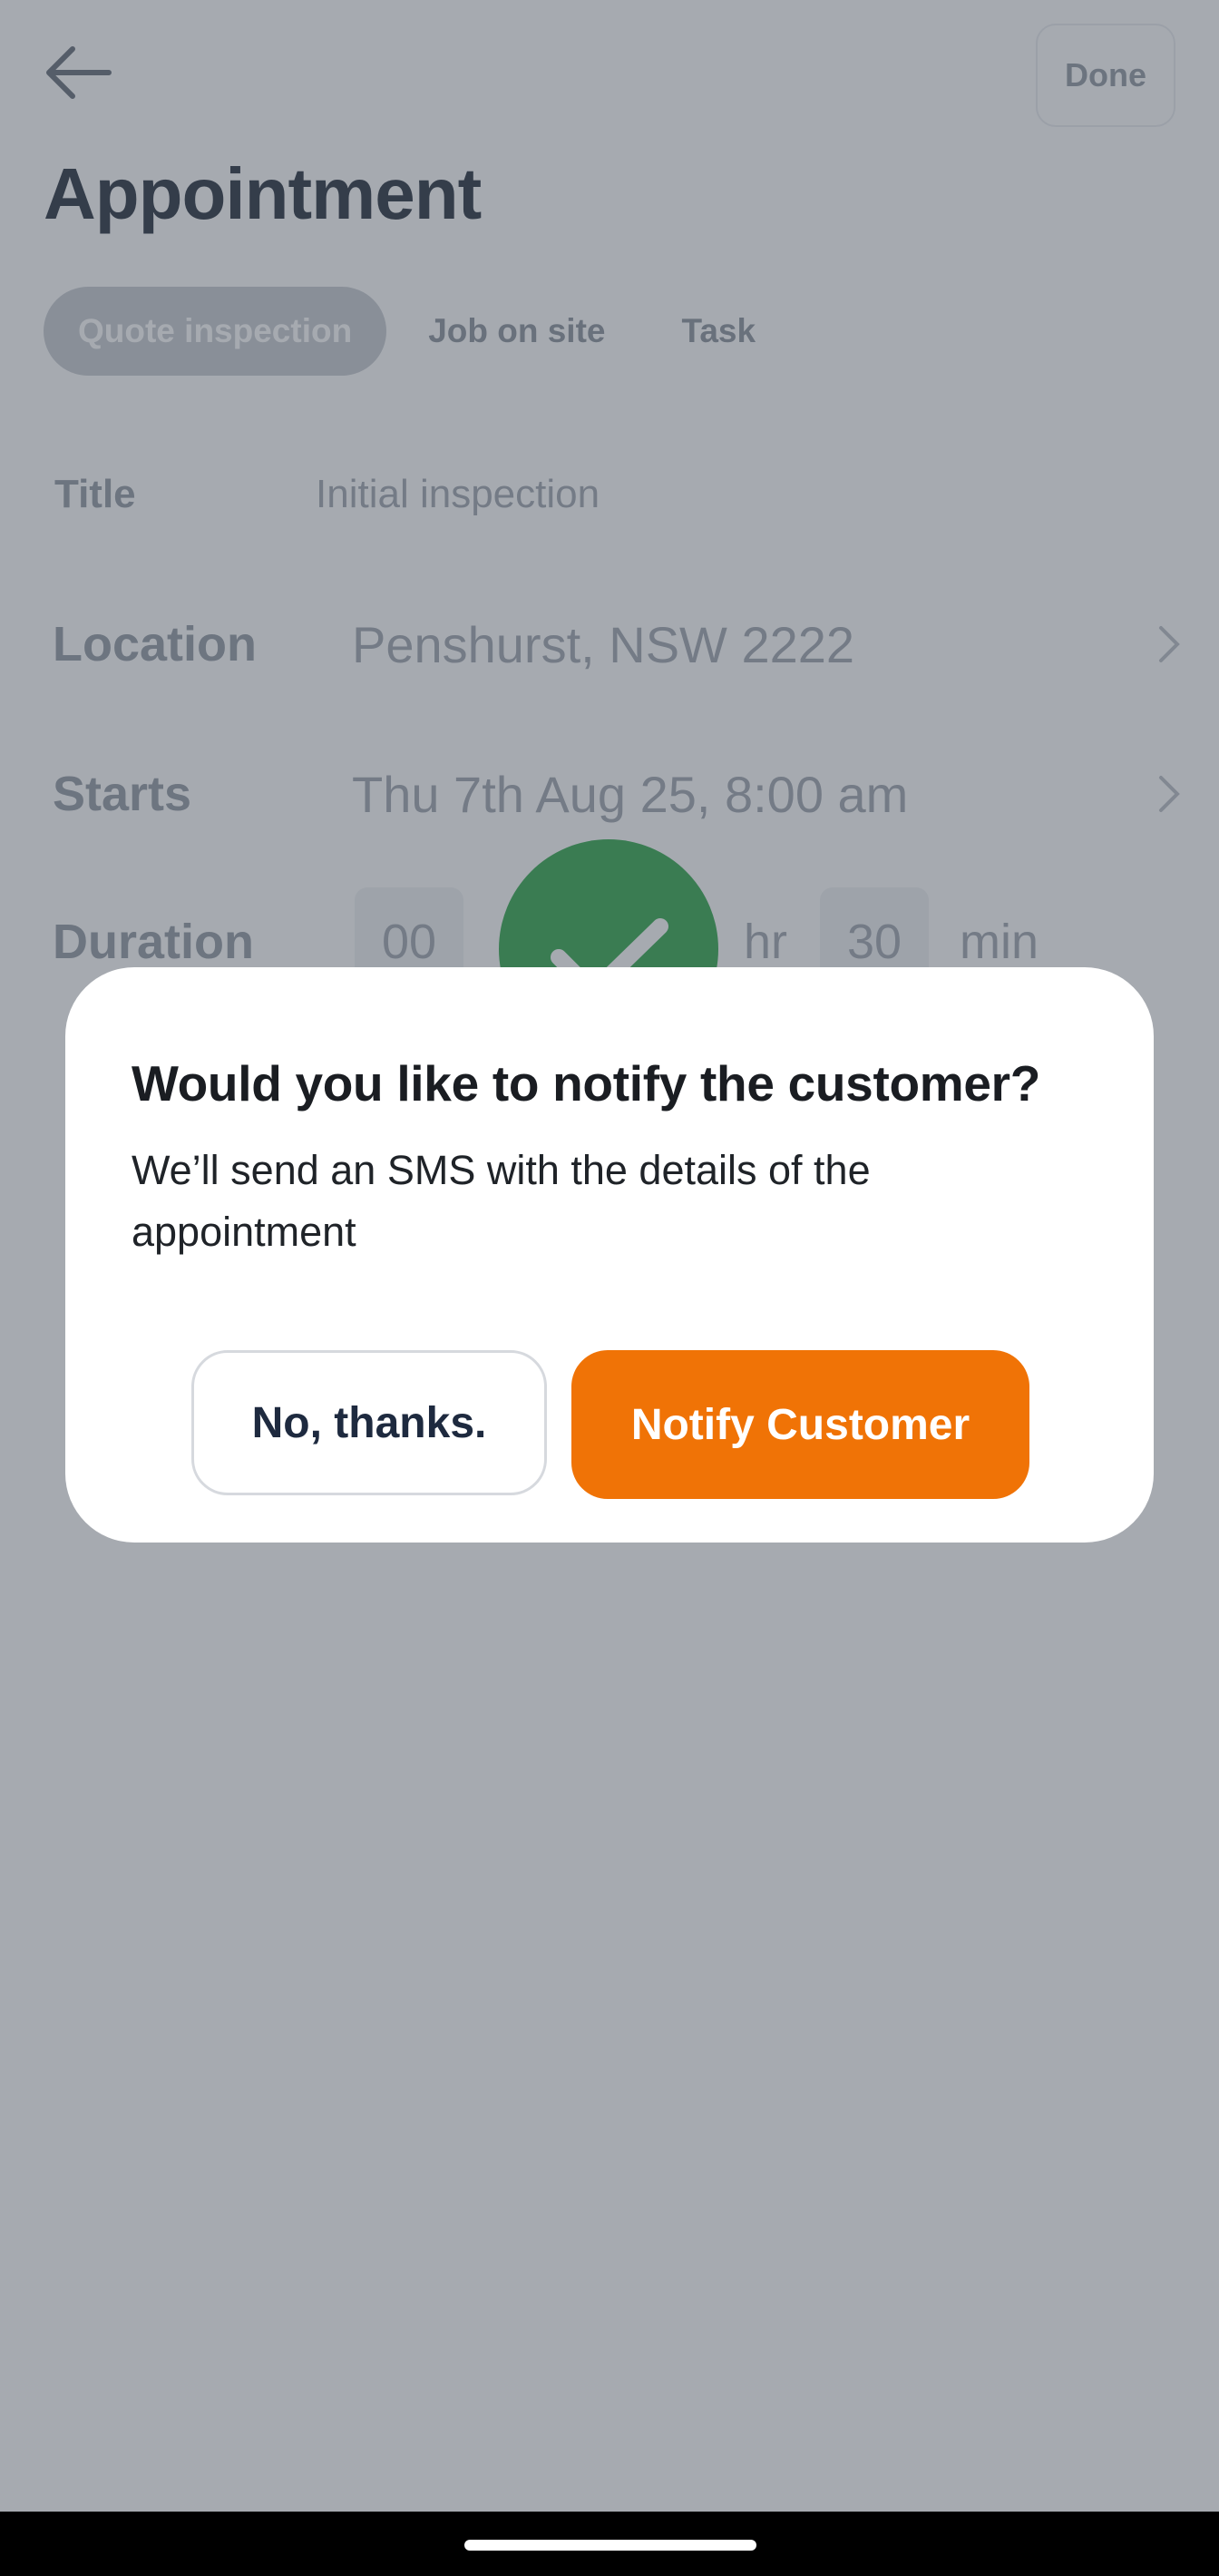 This screenshot has height=2576, width=1219. What do you see at coordinates (610, 2545) in the screenshot?
I see `home-indicator` at bounding box center [610, 2545].